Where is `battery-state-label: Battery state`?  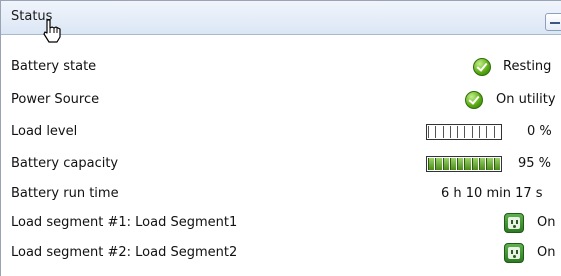 battery-state-label: Battery state is located at coordinates (54, 66).